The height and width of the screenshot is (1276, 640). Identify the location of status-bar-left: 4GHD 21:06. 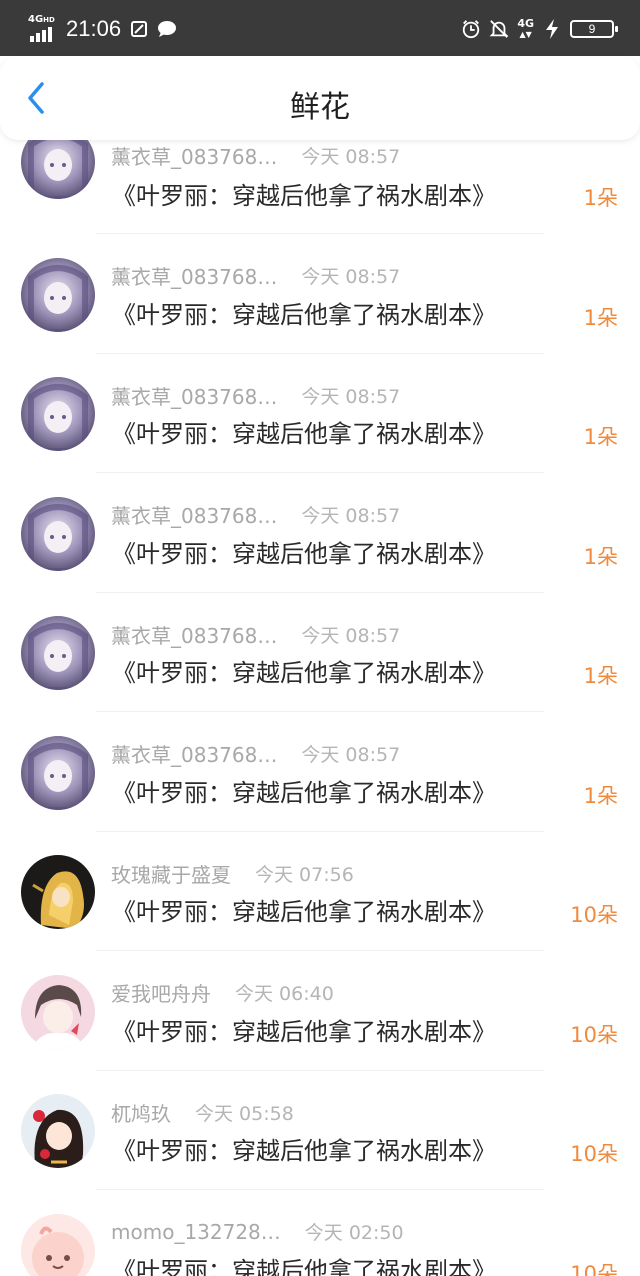
(102, 29).